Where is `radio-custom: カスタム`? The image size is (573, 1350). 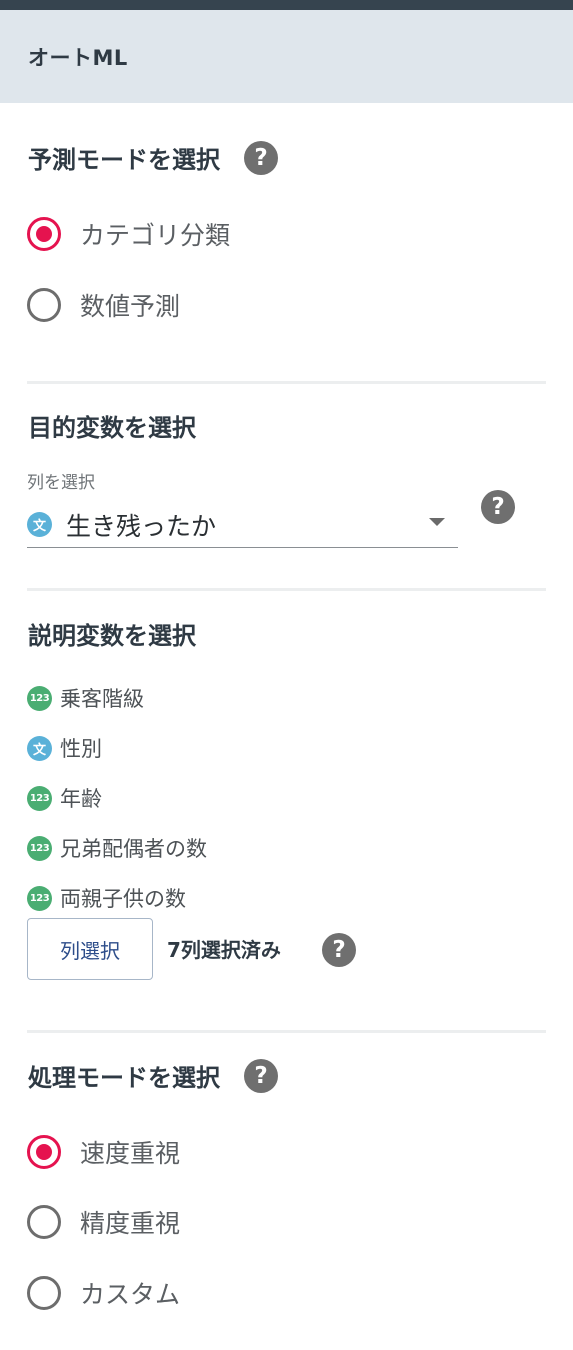 radio-custom: カスタム is located at coordinates (103, 1293).